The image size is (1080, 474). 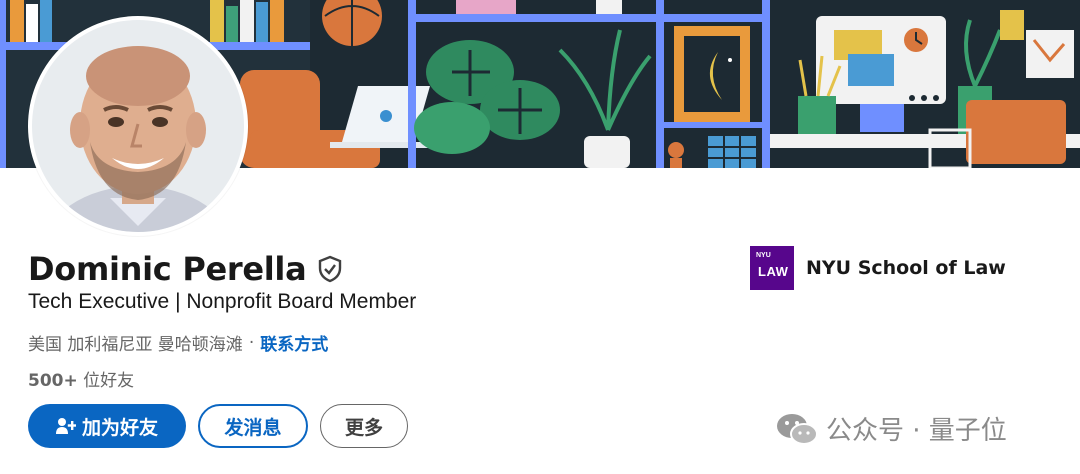 I want to click on connect-button-label: 加为好友, so click(x=119, y=427).